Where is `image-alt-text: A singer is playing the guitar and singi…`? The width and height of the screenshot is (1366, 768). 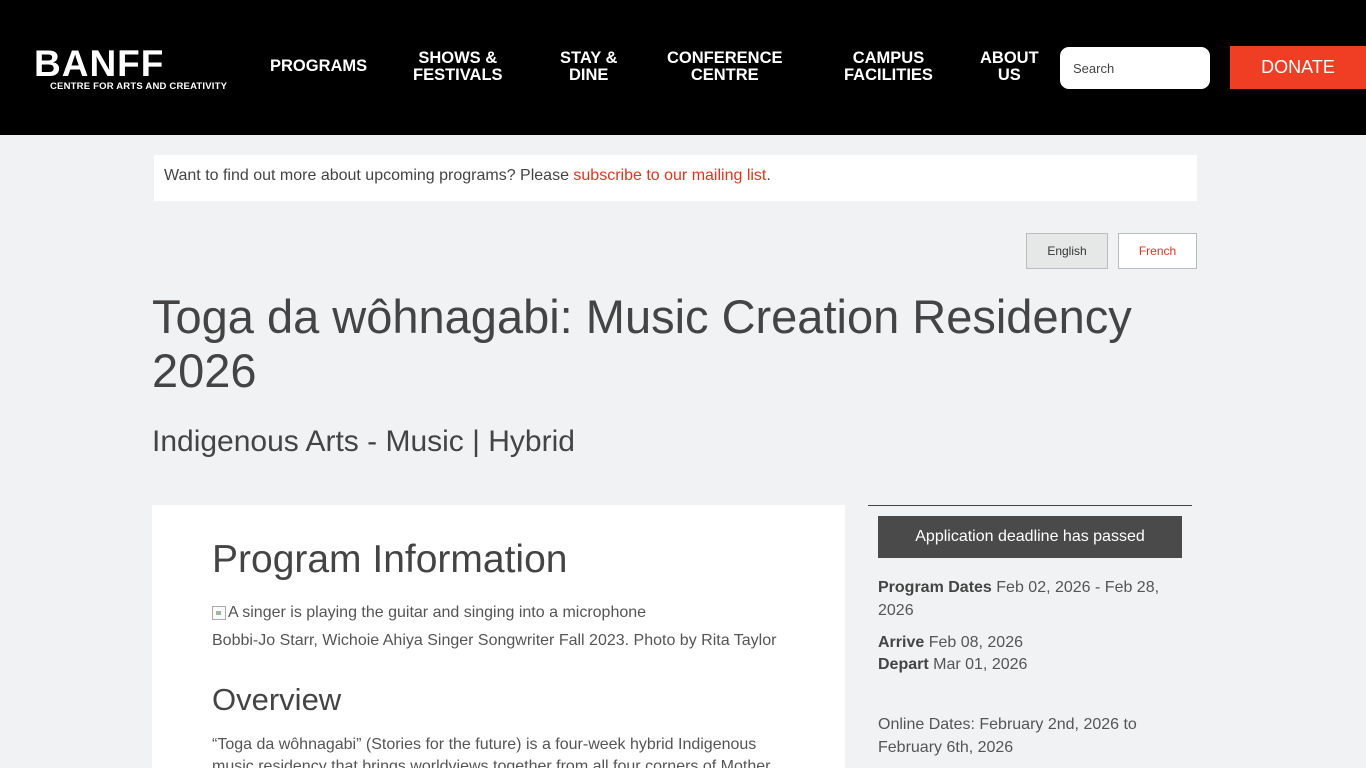 image-alt-text: A singer is playing the guitar and singi… is located at coordinates (437, 612).